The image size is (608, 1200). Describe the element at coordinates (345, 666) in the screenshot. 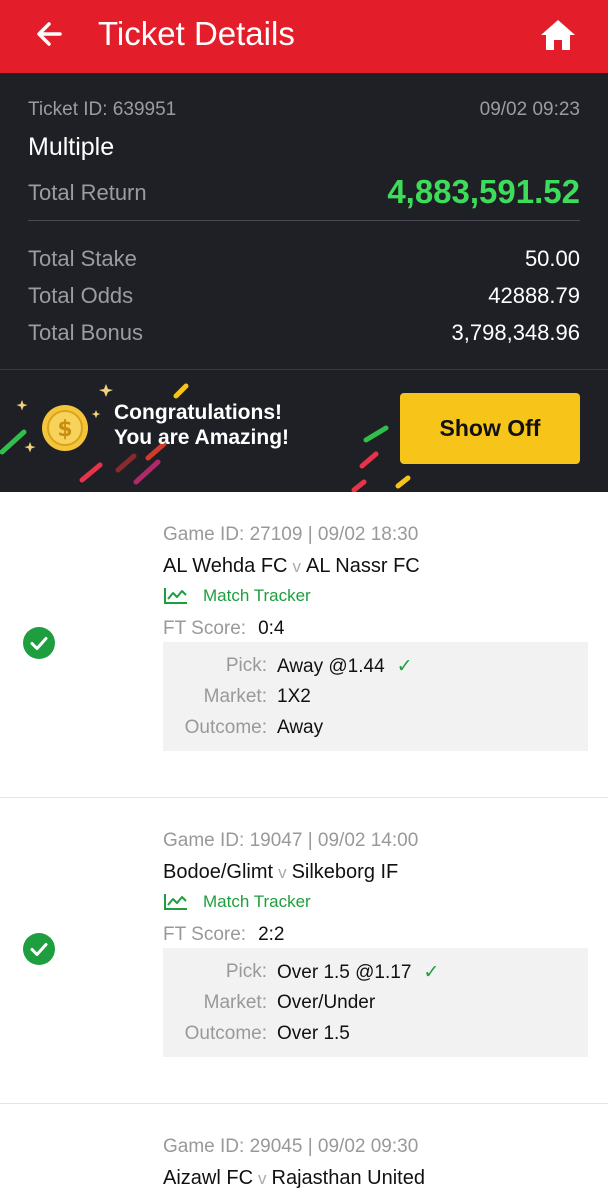

I see `pick-value: Away @1.44 ✓` at that location.